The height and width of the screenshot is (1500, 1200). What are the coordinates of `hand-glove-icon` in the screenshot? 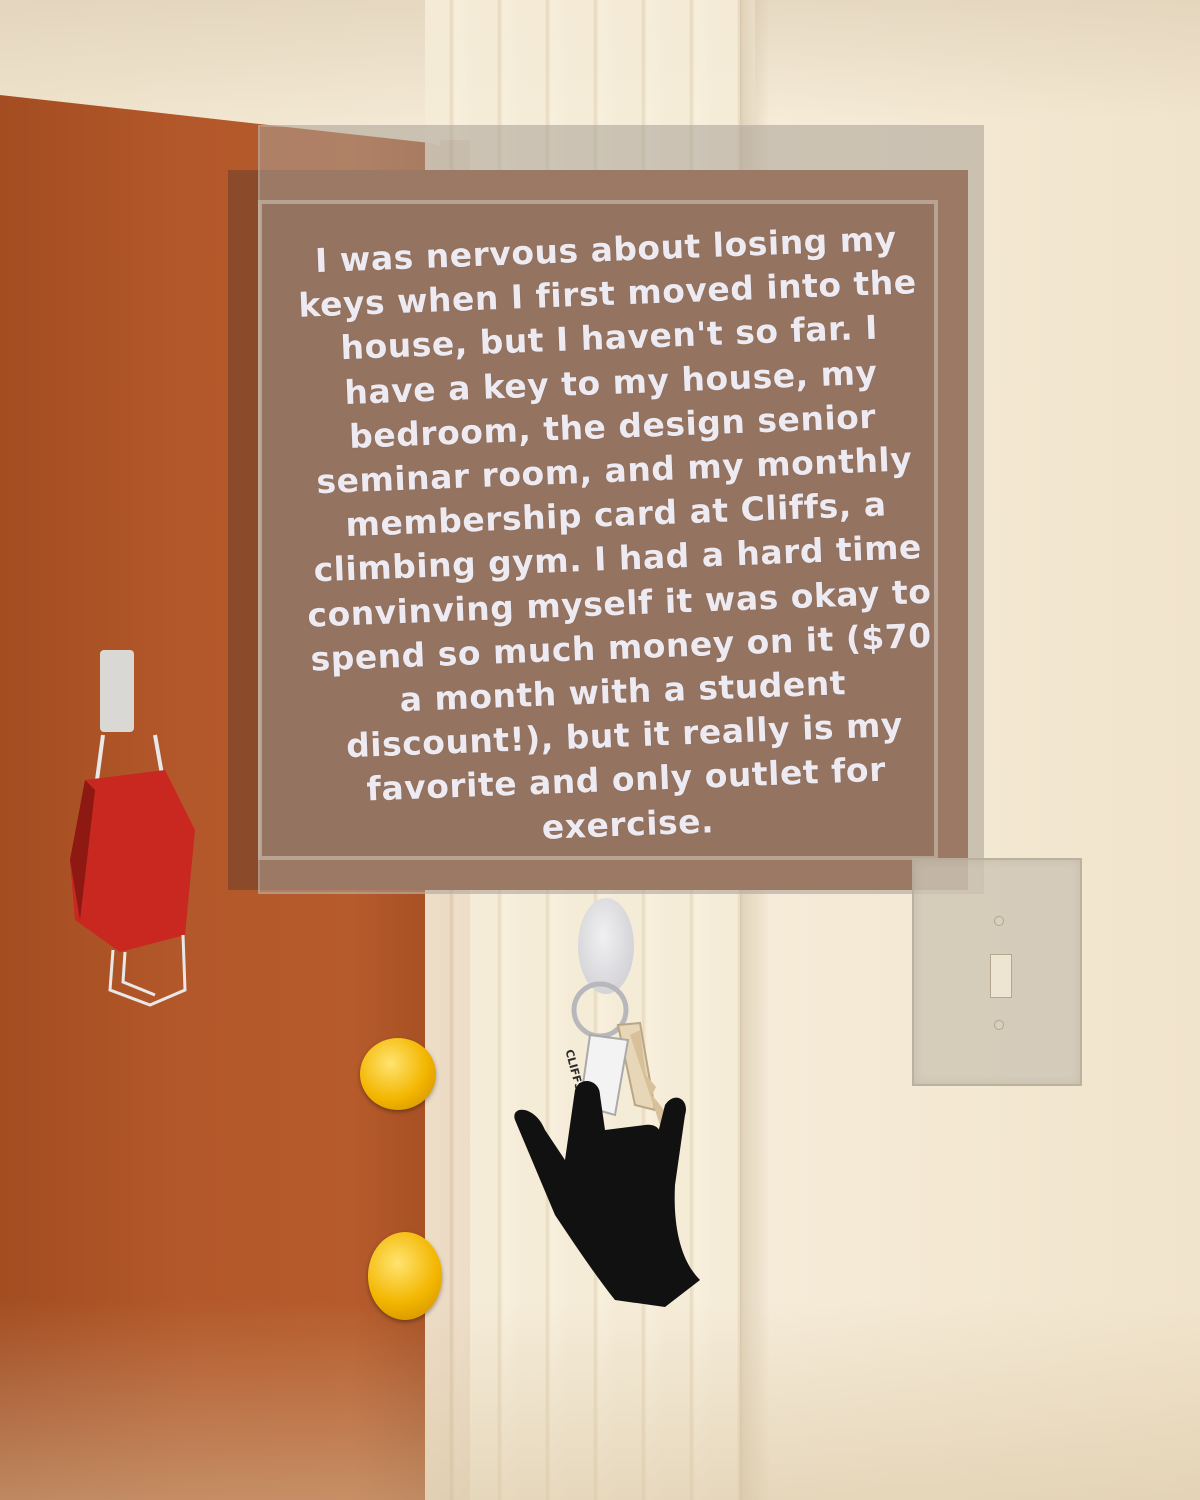 It's located at (607, 1193).